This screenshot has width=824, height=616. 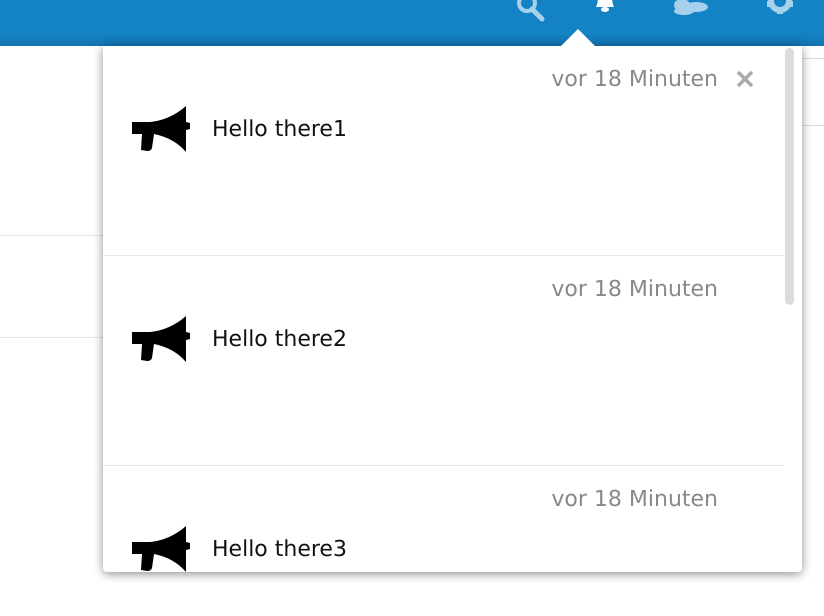 I want to click on close-icon, so click(x=745, y=79).